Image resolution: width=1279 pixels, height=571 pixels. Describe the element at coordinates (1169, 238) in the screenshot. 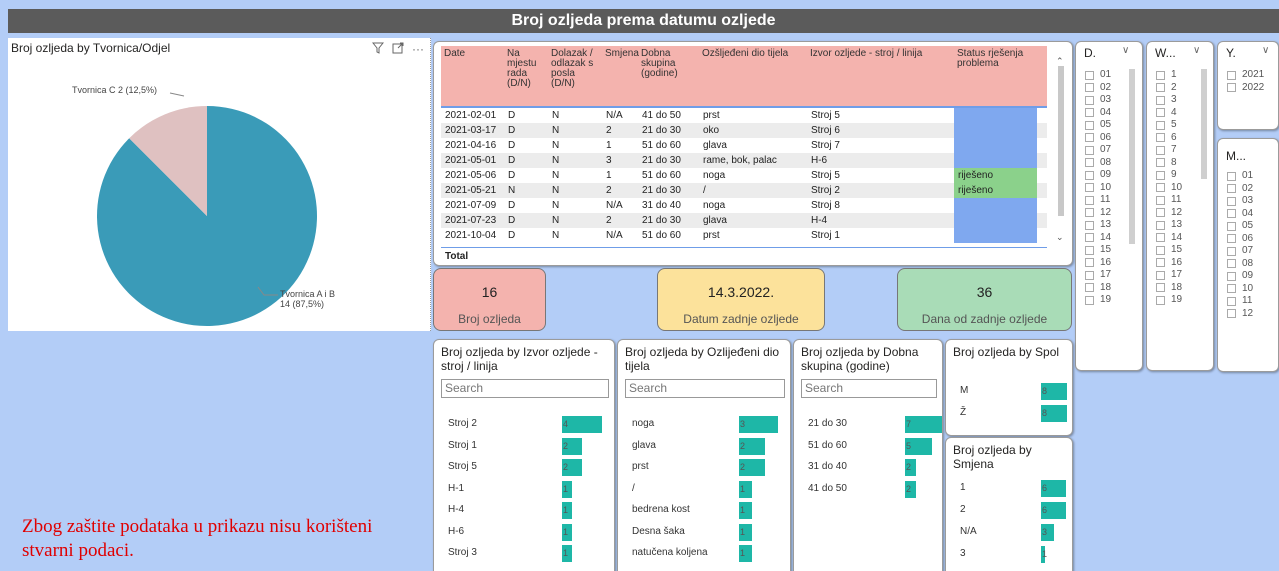

I see `slicer-item: 14` at that location.